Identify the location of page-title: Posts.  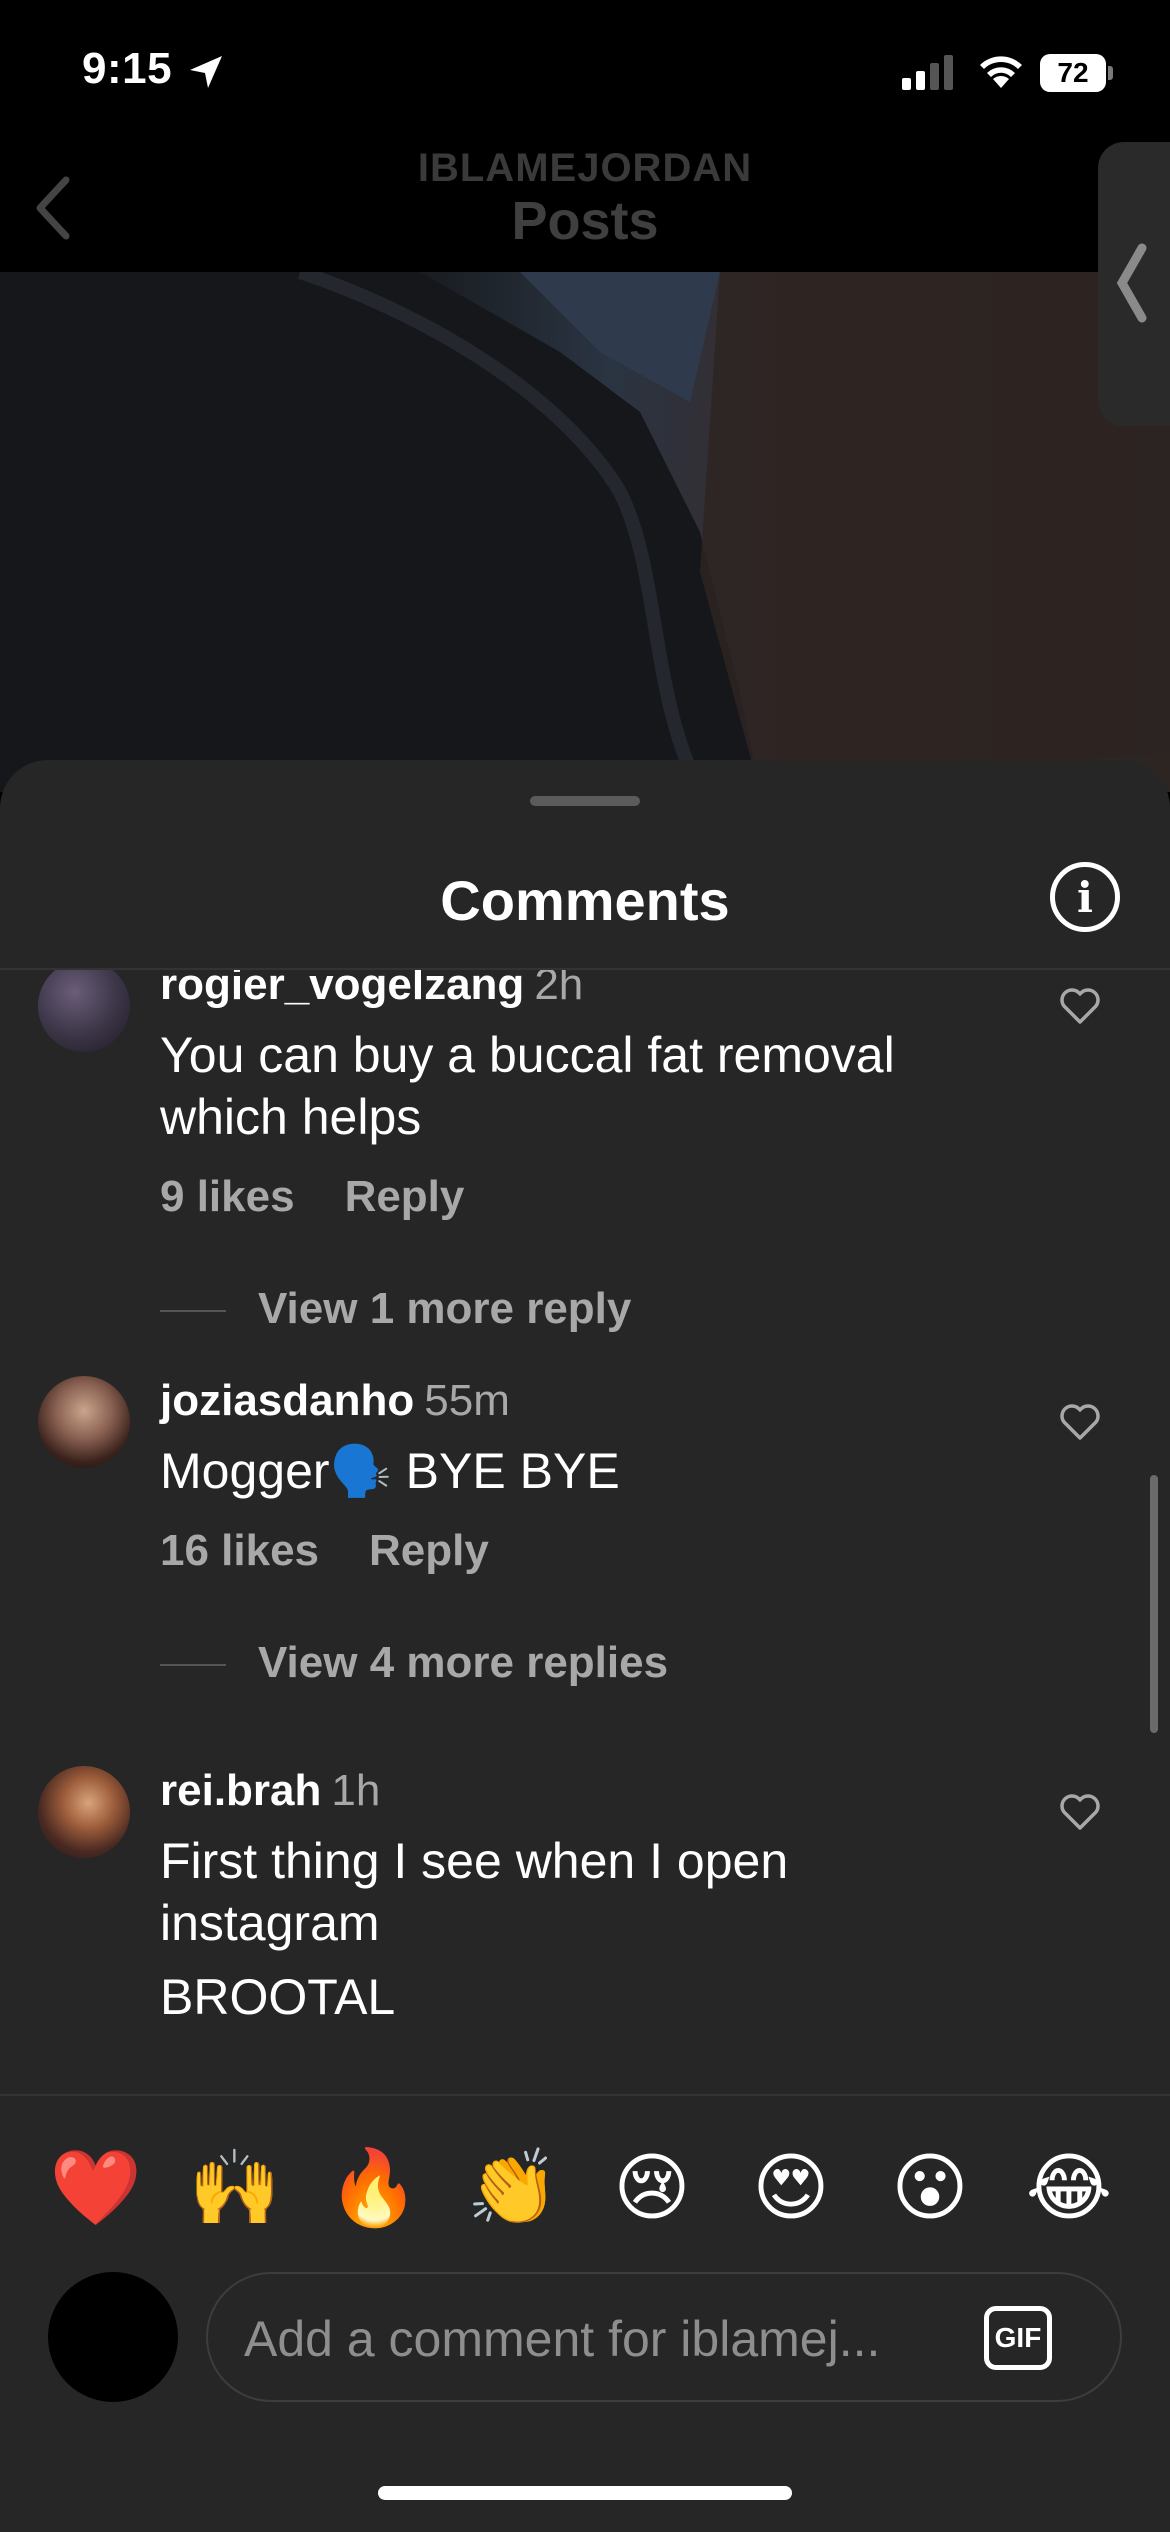
(585, 221).